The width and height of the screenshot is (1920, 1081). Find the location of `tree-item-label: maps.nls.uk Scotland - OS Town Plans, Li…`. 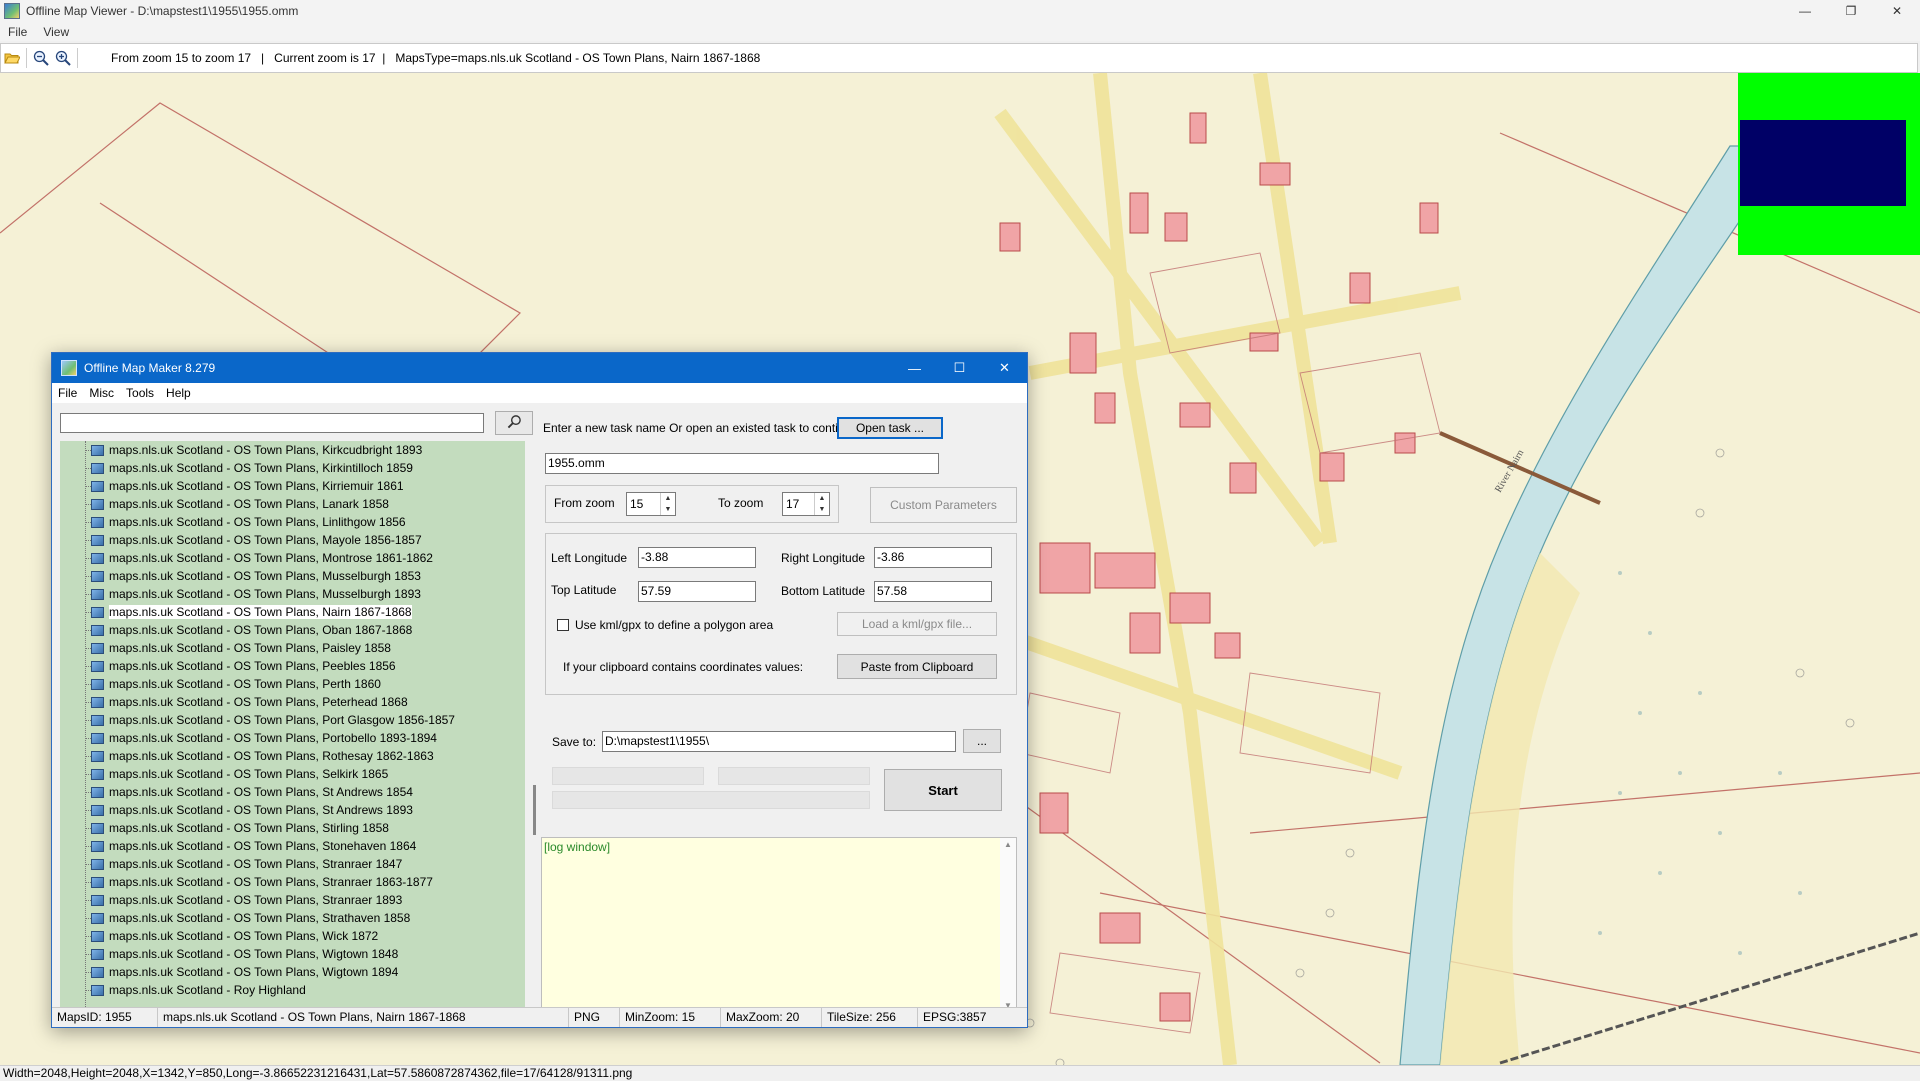

tree-item-label: maps.nls.uk Scotland - OS Town Plans, Li… is located at coordinates (257, 522).